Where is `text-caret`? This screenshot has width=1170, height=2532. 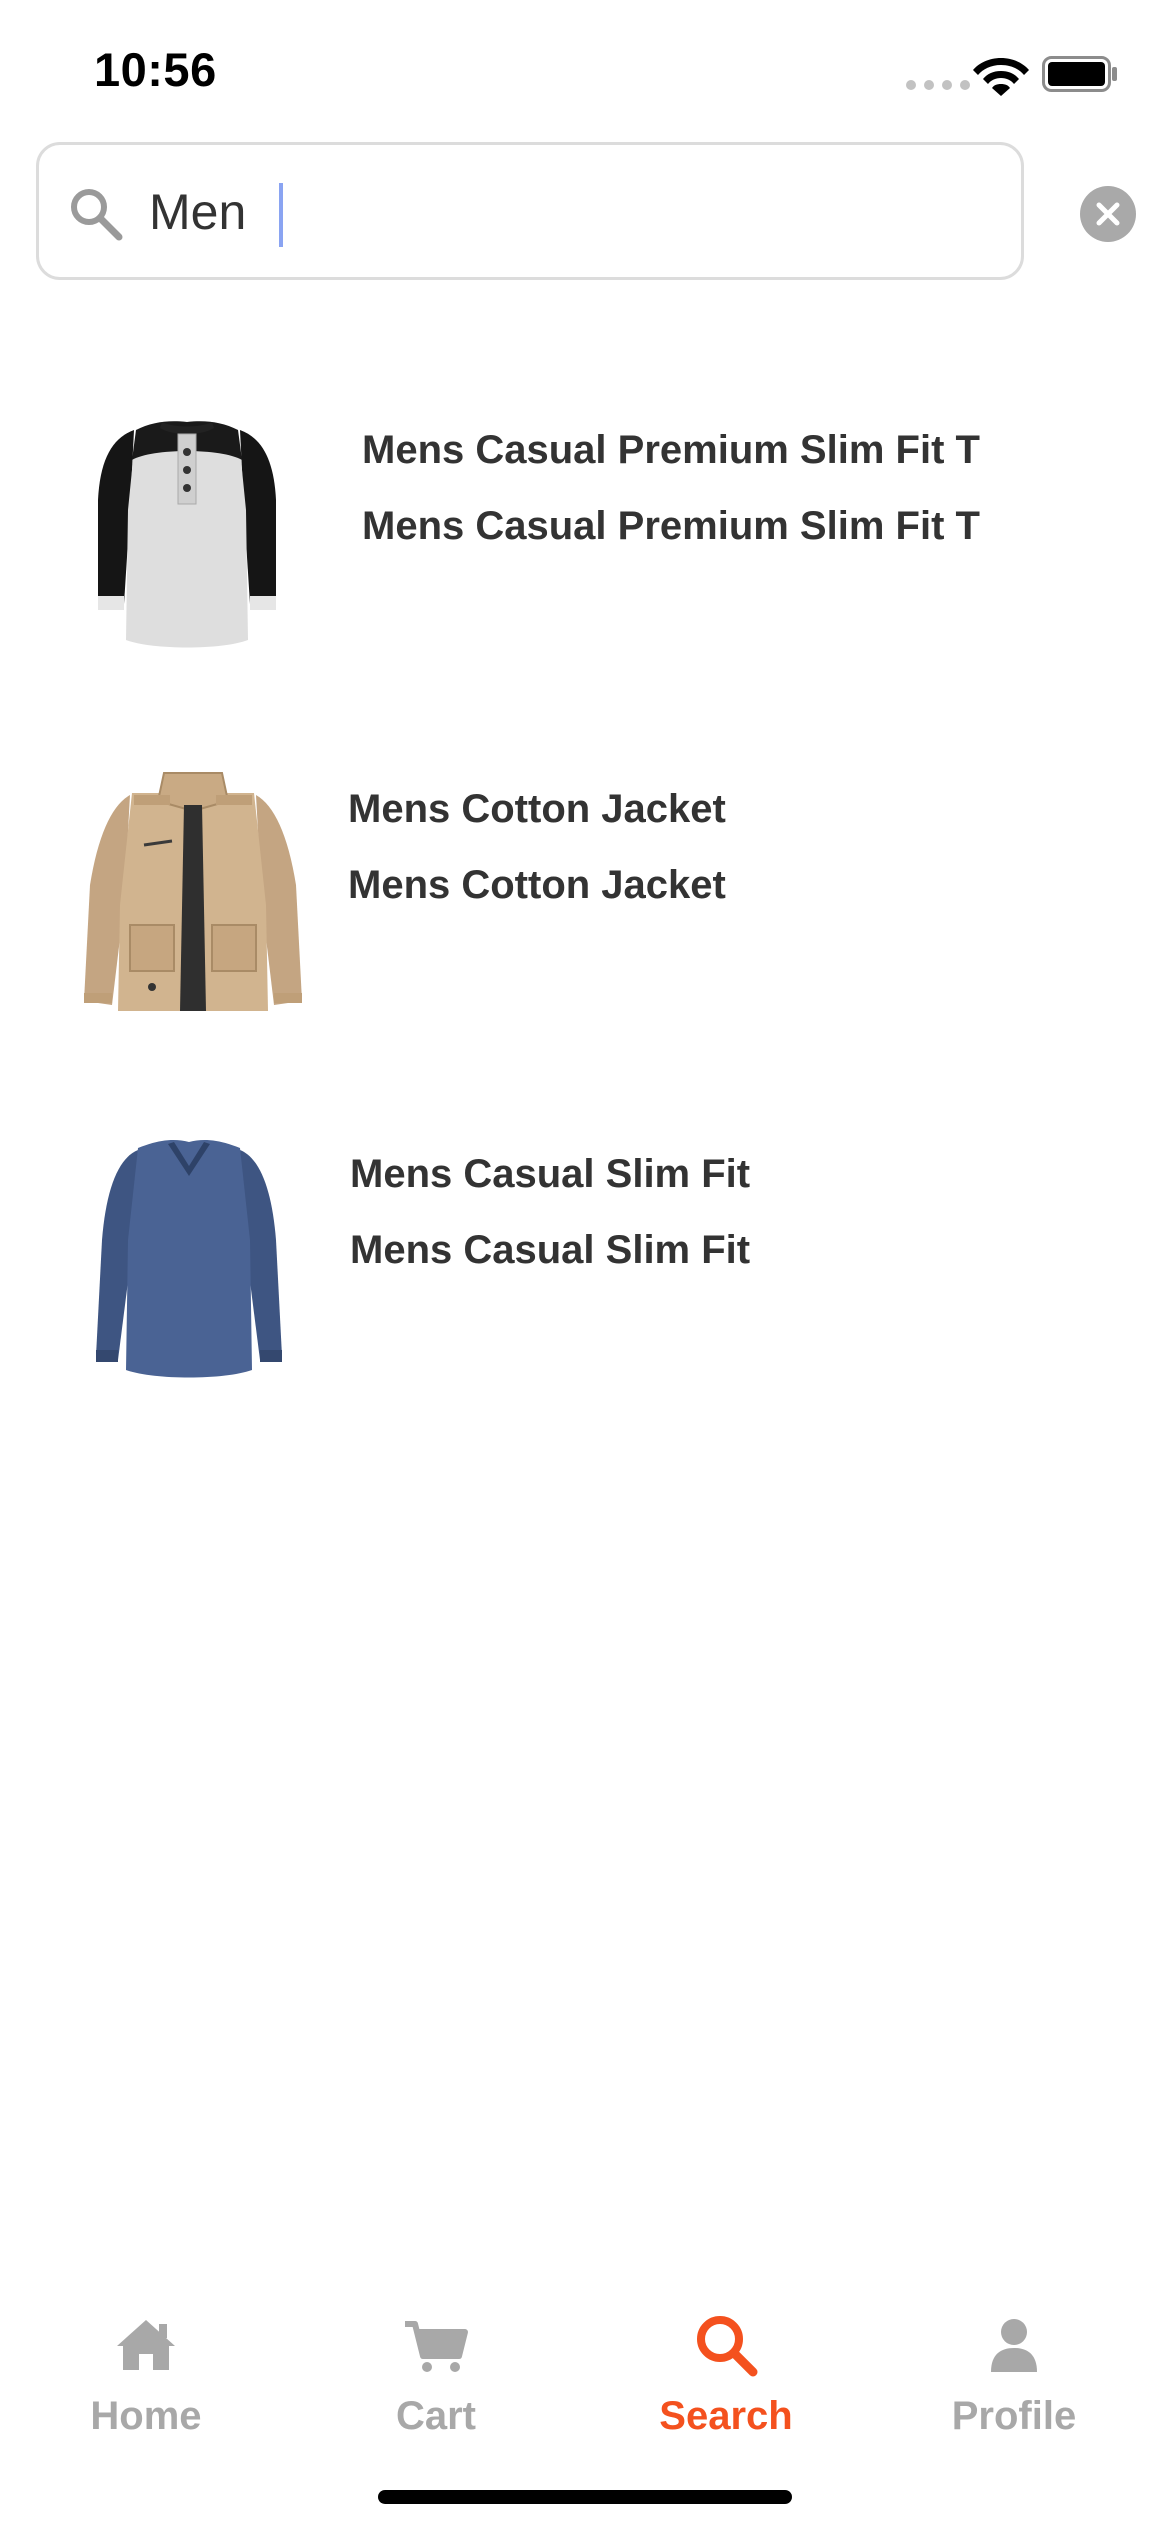
text-caret is located at coordinates (281, 215).